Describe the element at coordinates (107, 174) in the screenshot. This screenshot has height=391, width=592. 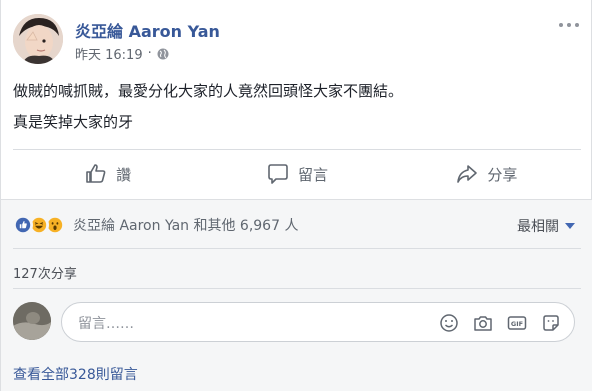
I see `like-button: 讚` at that location.